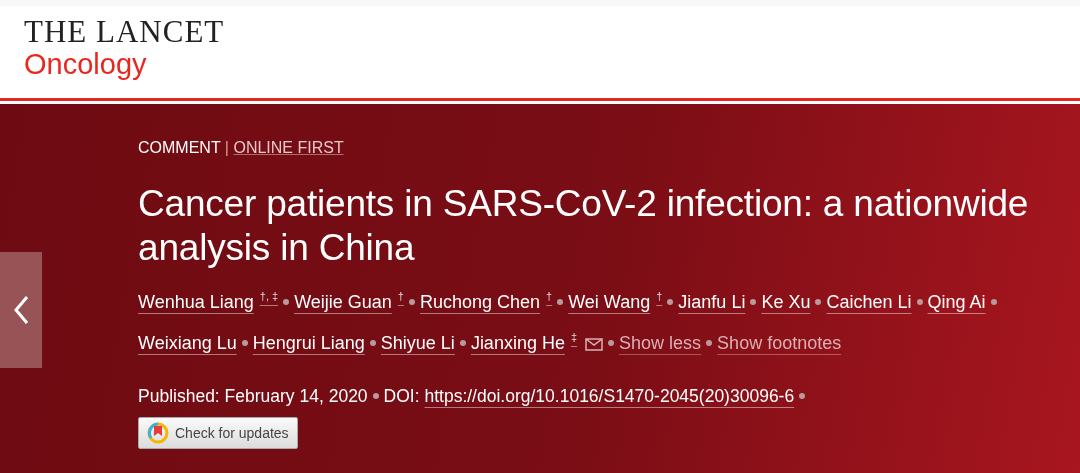  What do you see at coordinates (660, 342) in the screenshot?
I see `toggle-link: Show less` at bounding box center [660, 342].